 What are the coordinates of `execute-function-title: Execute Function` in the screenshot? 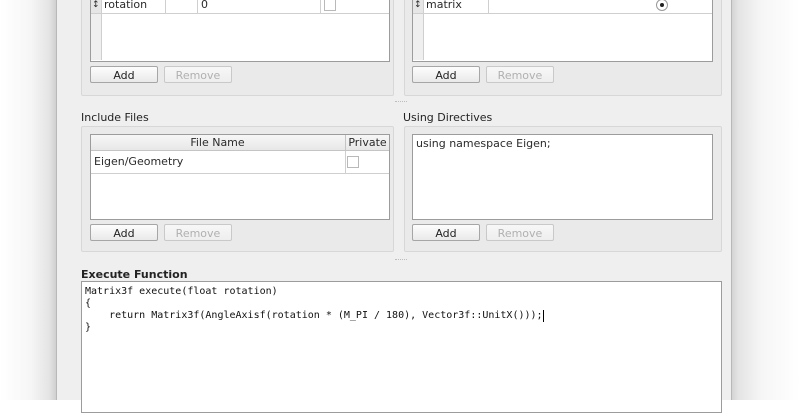 It's located at (134, 274).